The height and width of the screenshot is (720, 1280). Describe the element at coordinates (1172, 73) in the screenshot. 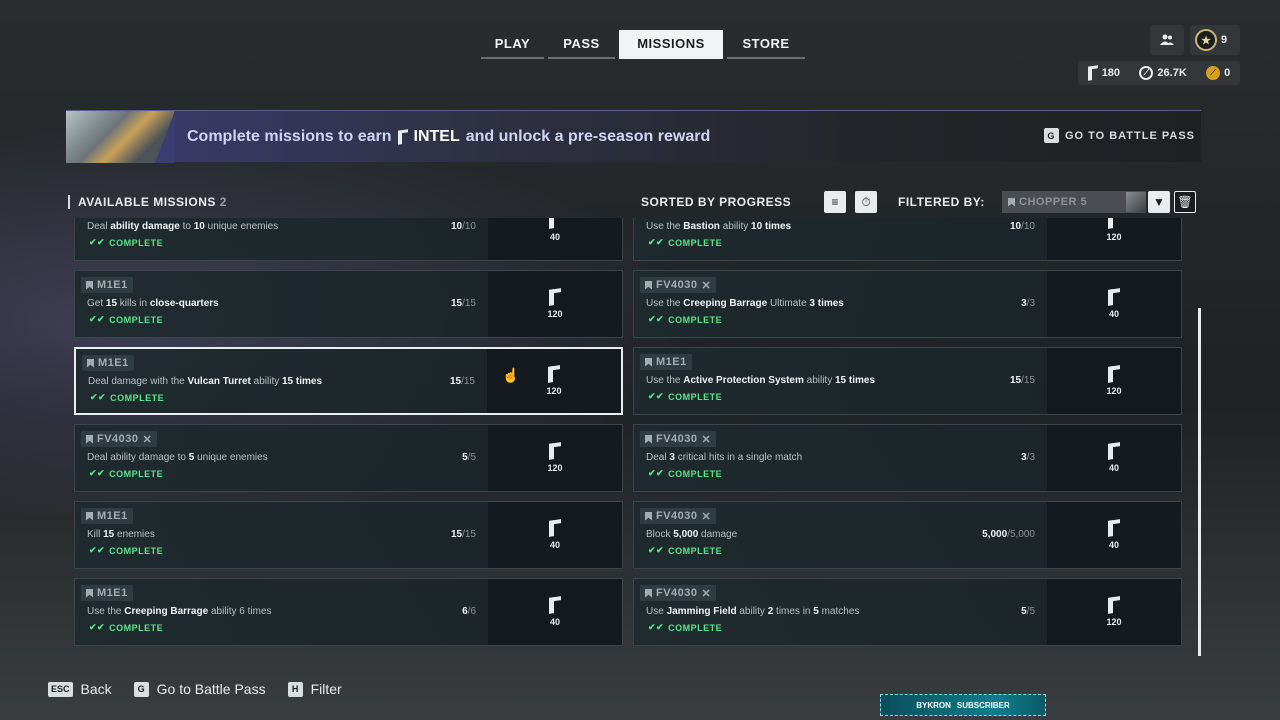

I see `credits-amount: 26.7K` at that location.